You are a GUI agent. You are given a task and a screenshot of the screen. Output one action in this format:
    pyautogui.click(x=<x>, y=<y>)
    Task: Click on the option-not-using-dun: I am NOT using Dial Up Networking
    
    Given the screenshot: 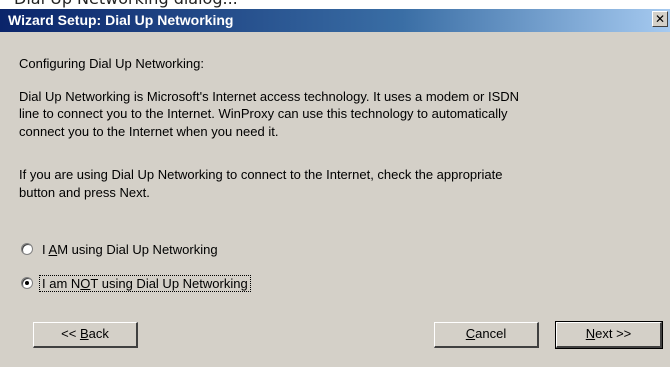 What is the action you would take?
    pyautogui.click(x=136, y=283)
    